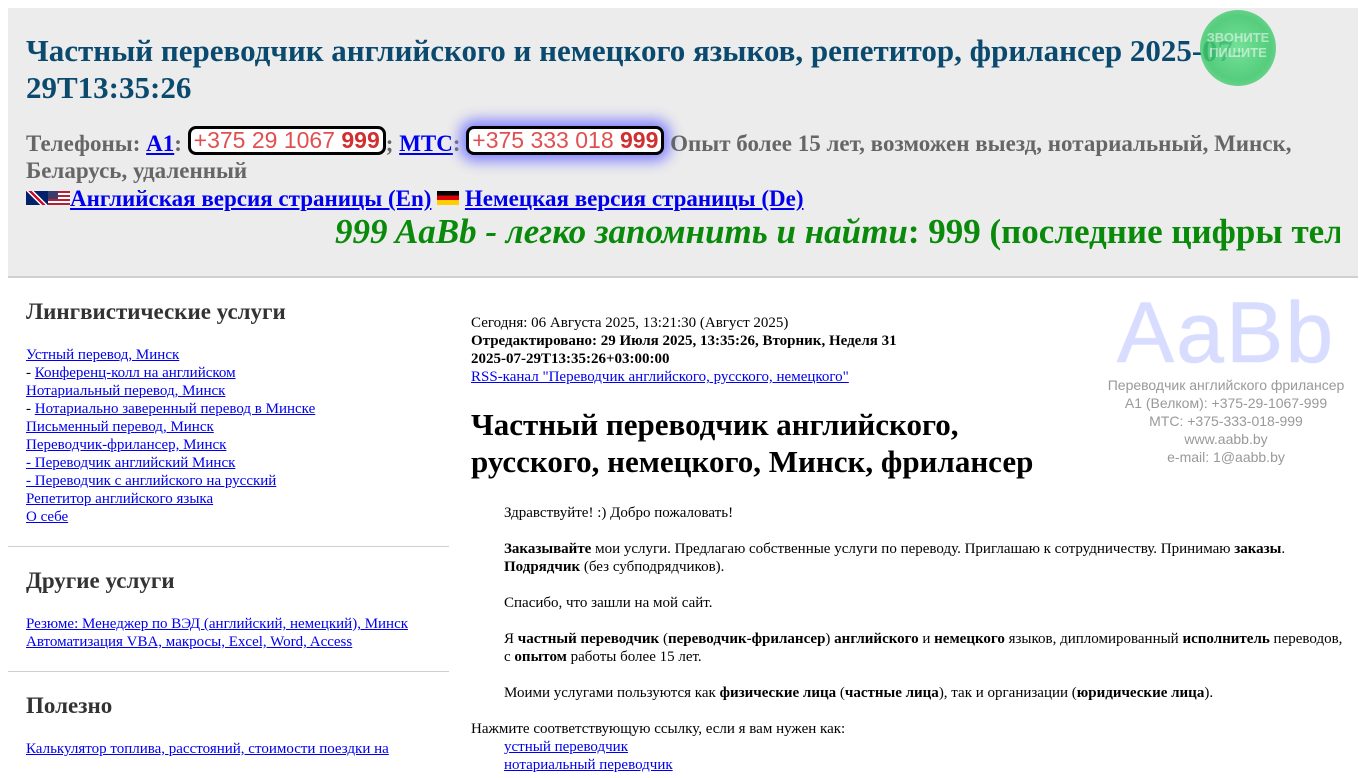 The image size is (1366, 778). Describe the element at coordinates (125, 391) in the screenshot. I see `sidebar-link: Нотариальный перевод, Минск` at that location.